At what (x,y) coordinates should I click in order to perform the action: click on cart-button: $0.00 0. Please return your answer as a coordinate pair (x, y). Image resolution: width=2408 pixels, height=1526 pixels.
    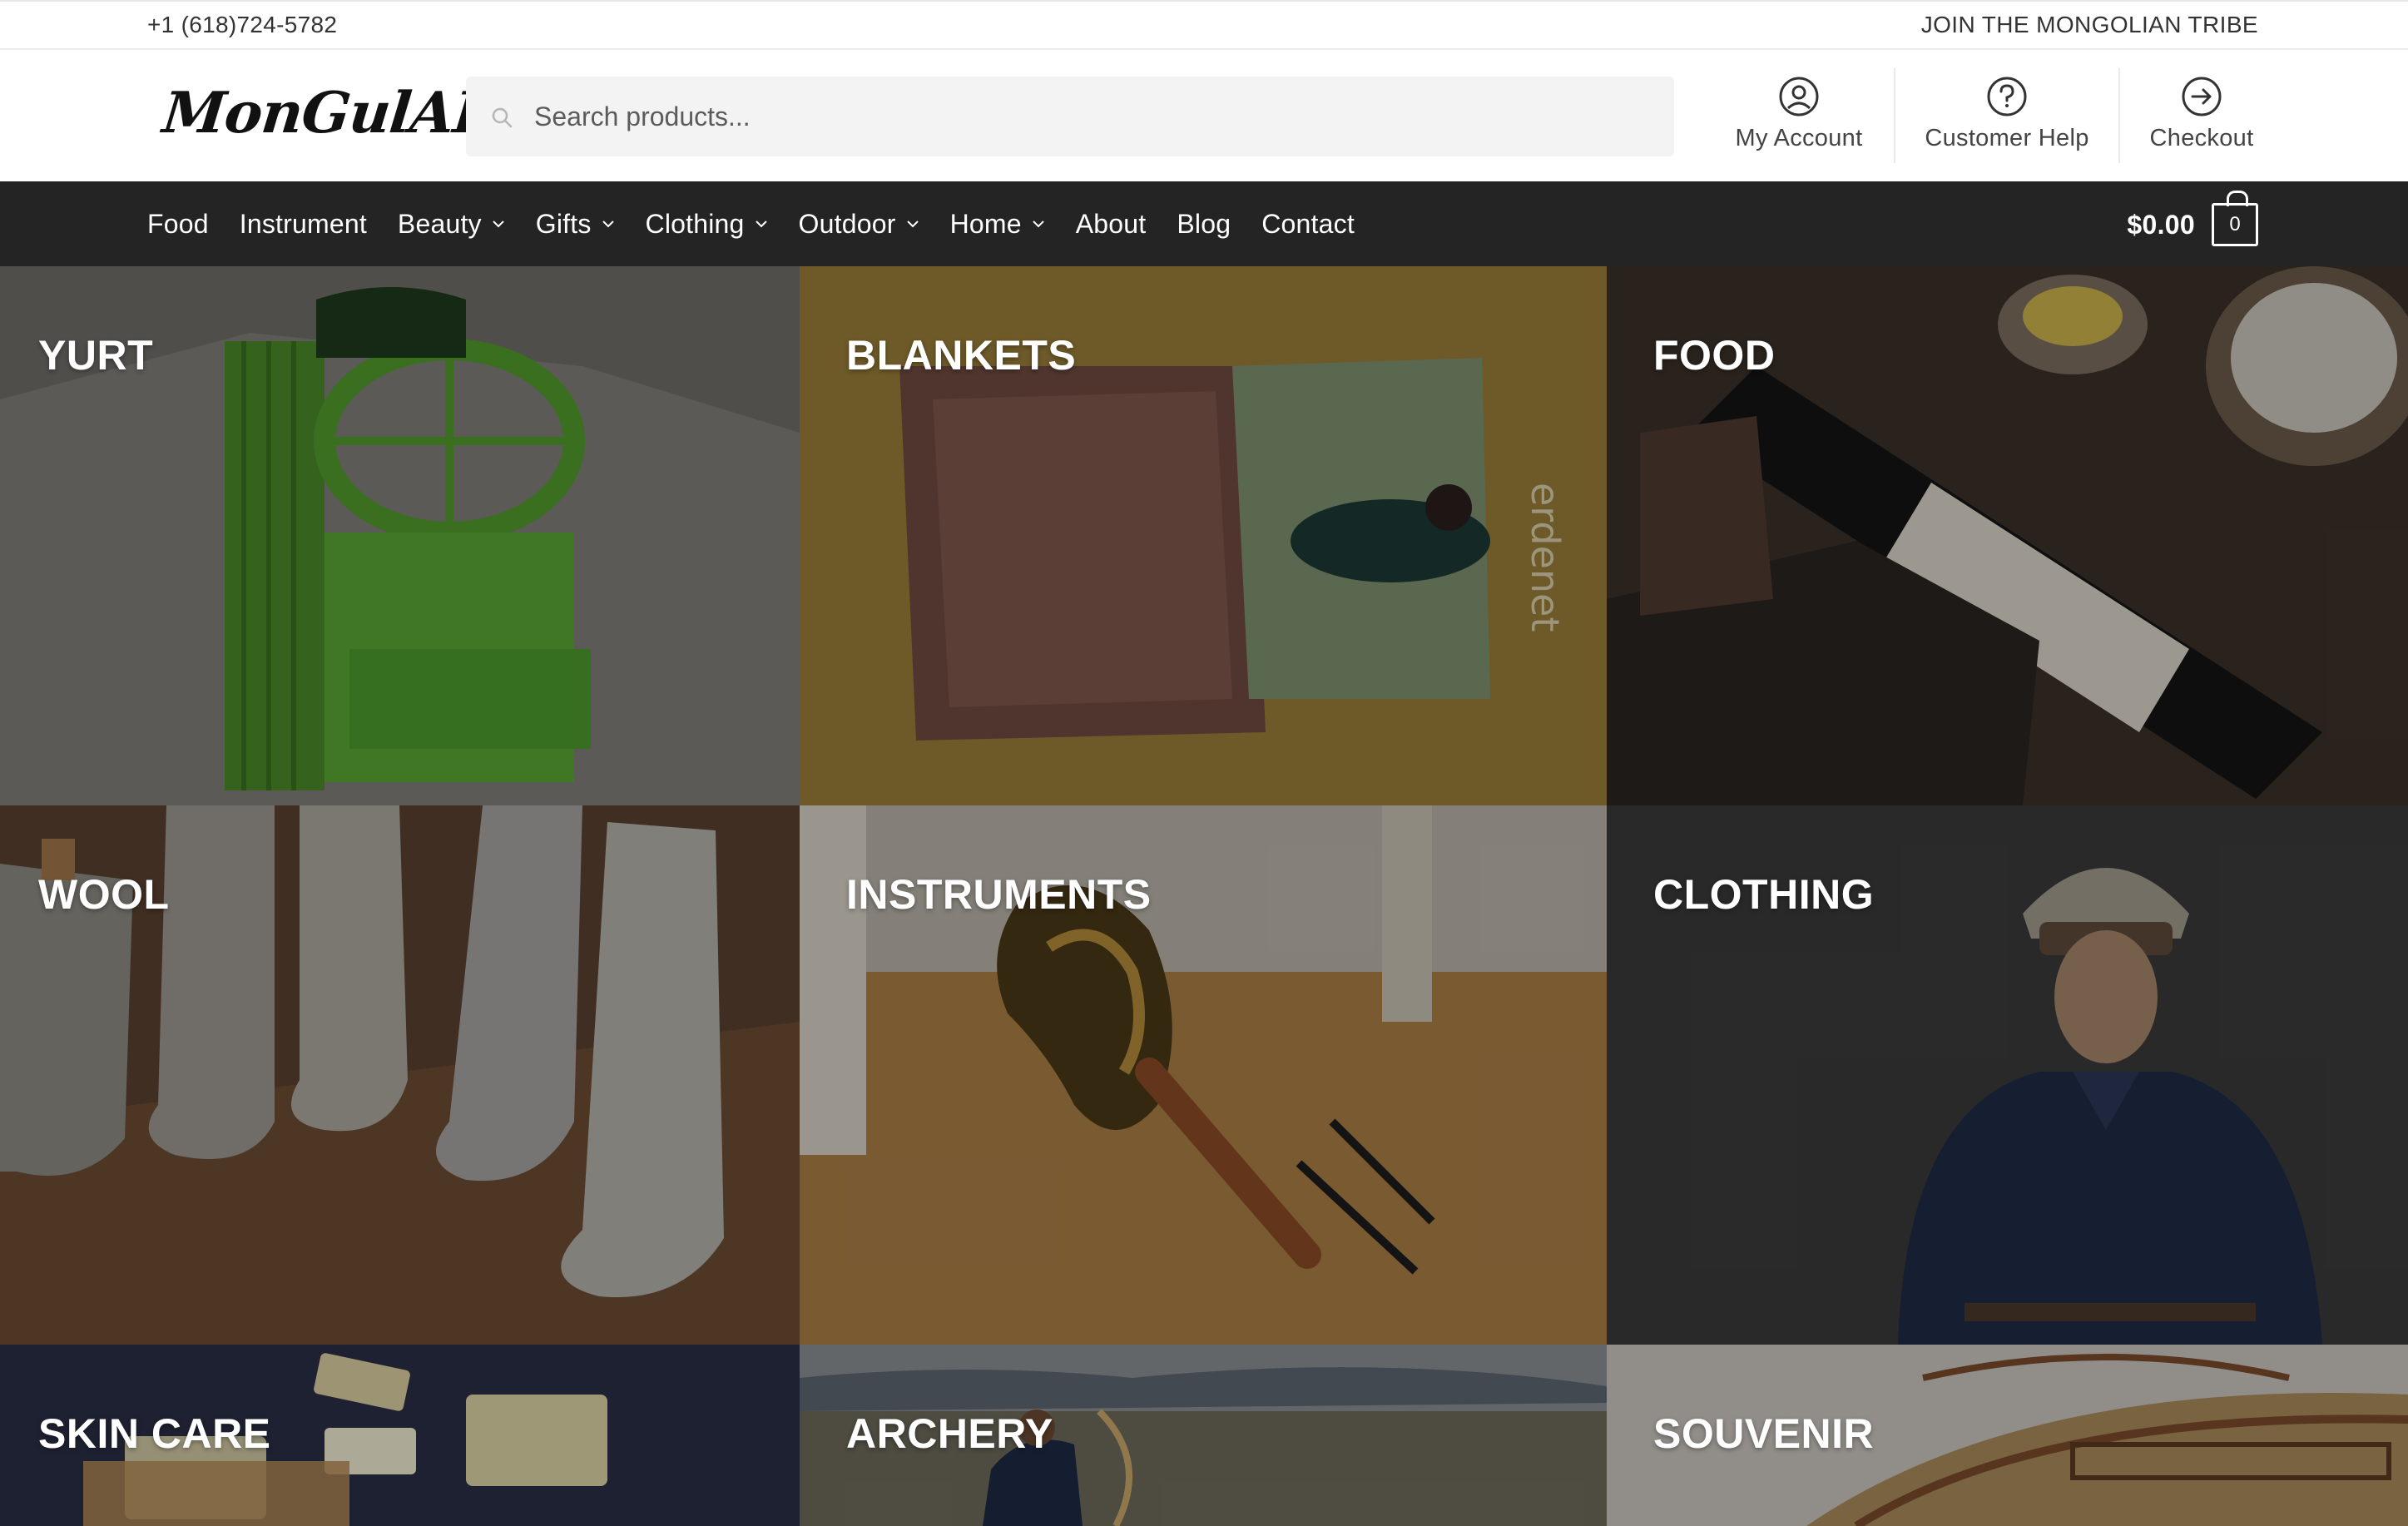
    Looking at the image, I should click on (2193, 219).